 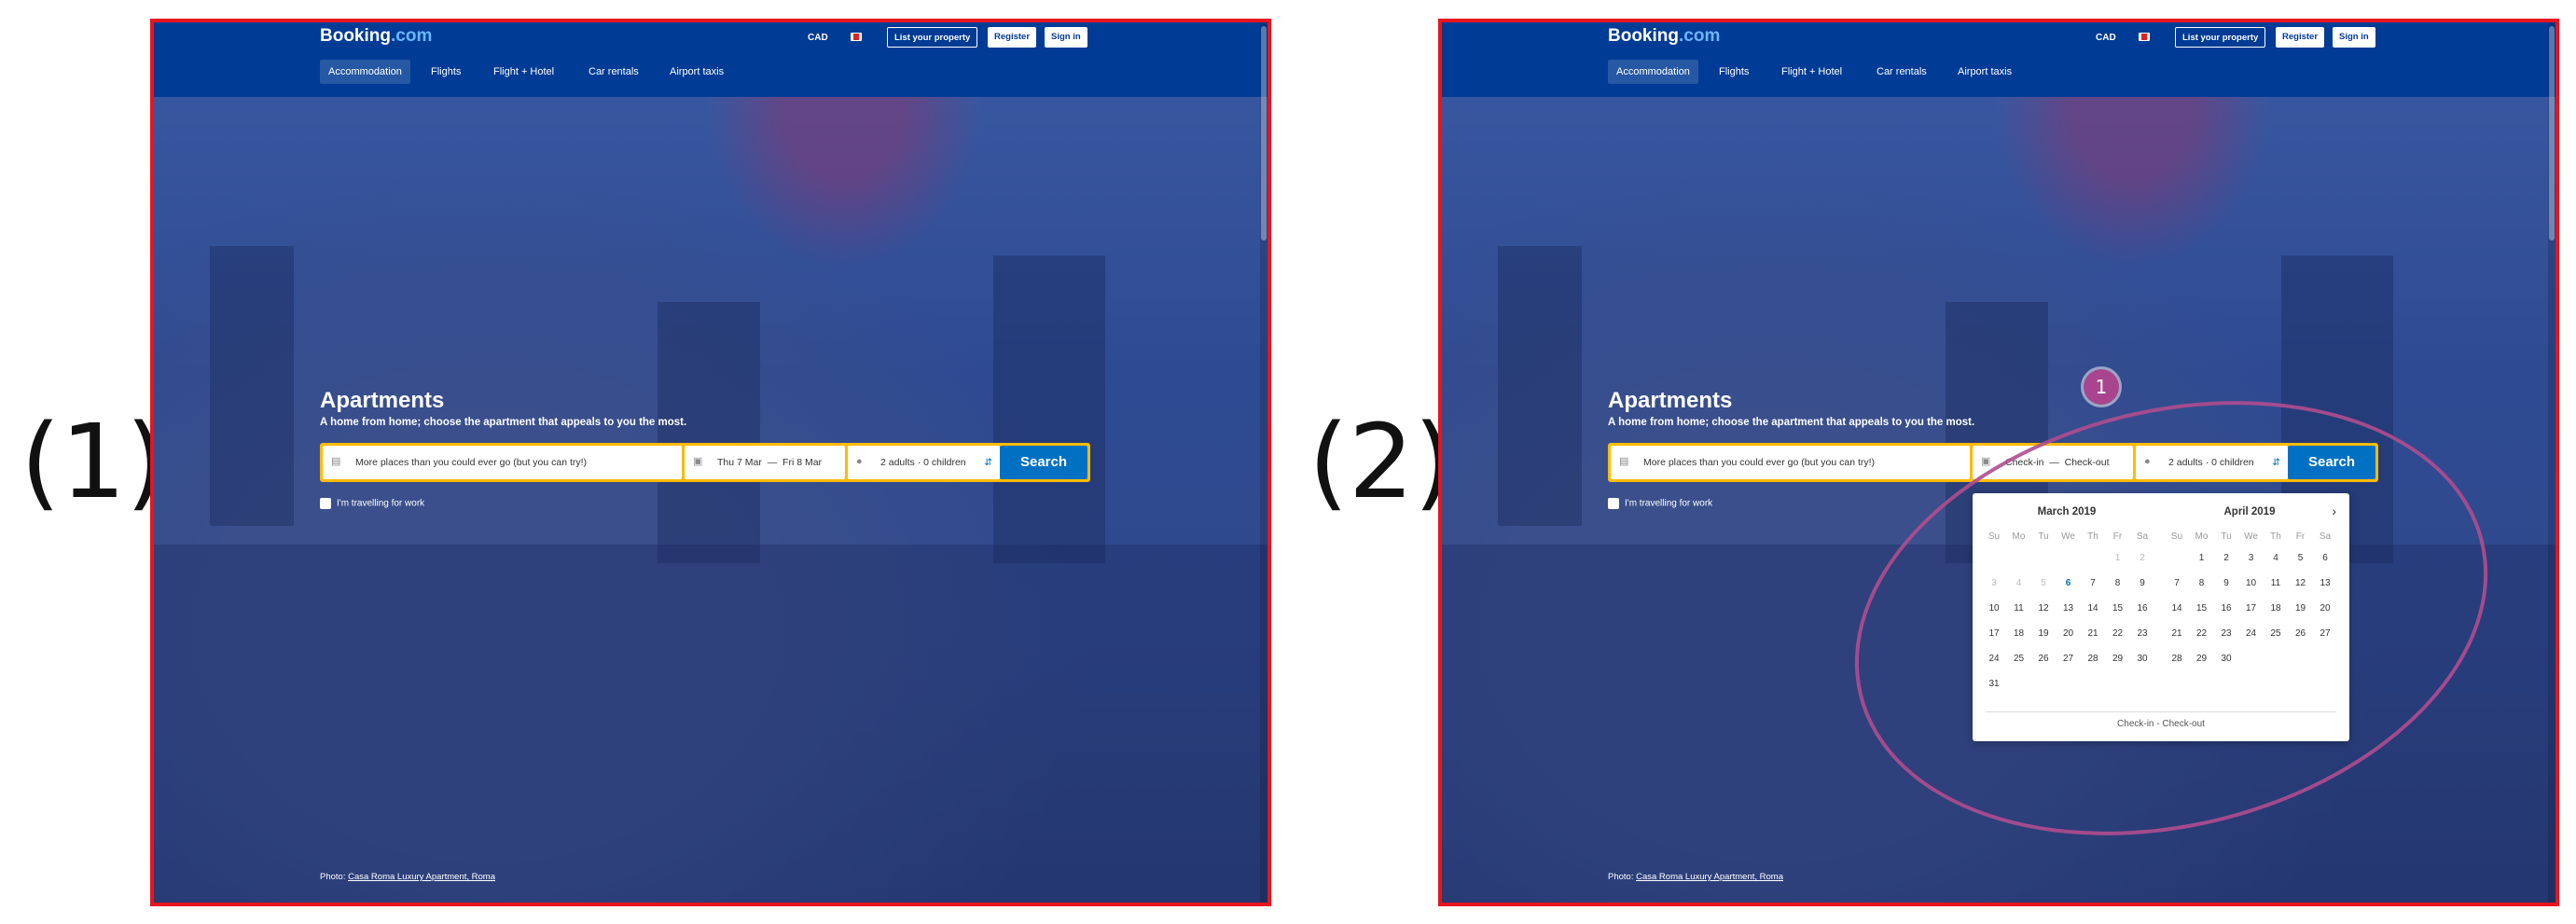 What do you see at coordinates (988, 462) in the screenshot?
I see `chevron-updown-icon: ⇵` at bounding box center [988, 462].